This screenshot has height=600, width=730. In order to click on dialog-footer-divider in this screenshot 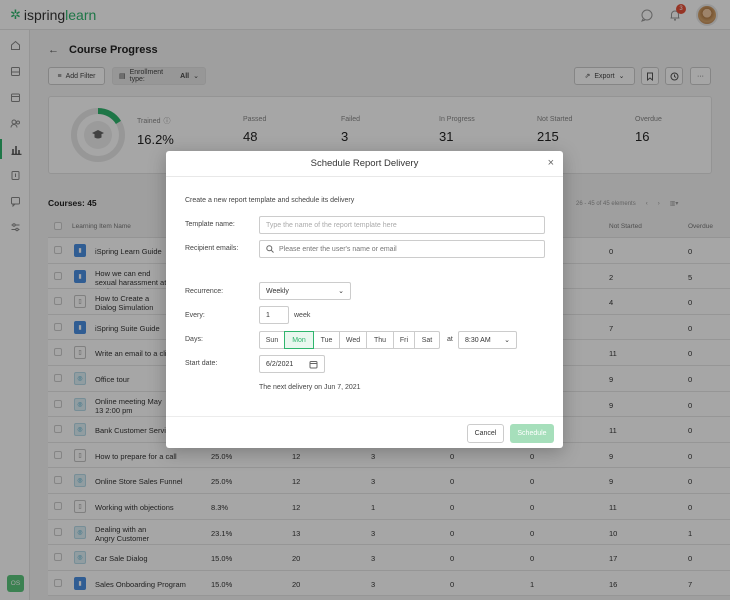, I will do `click(364, 416)`.